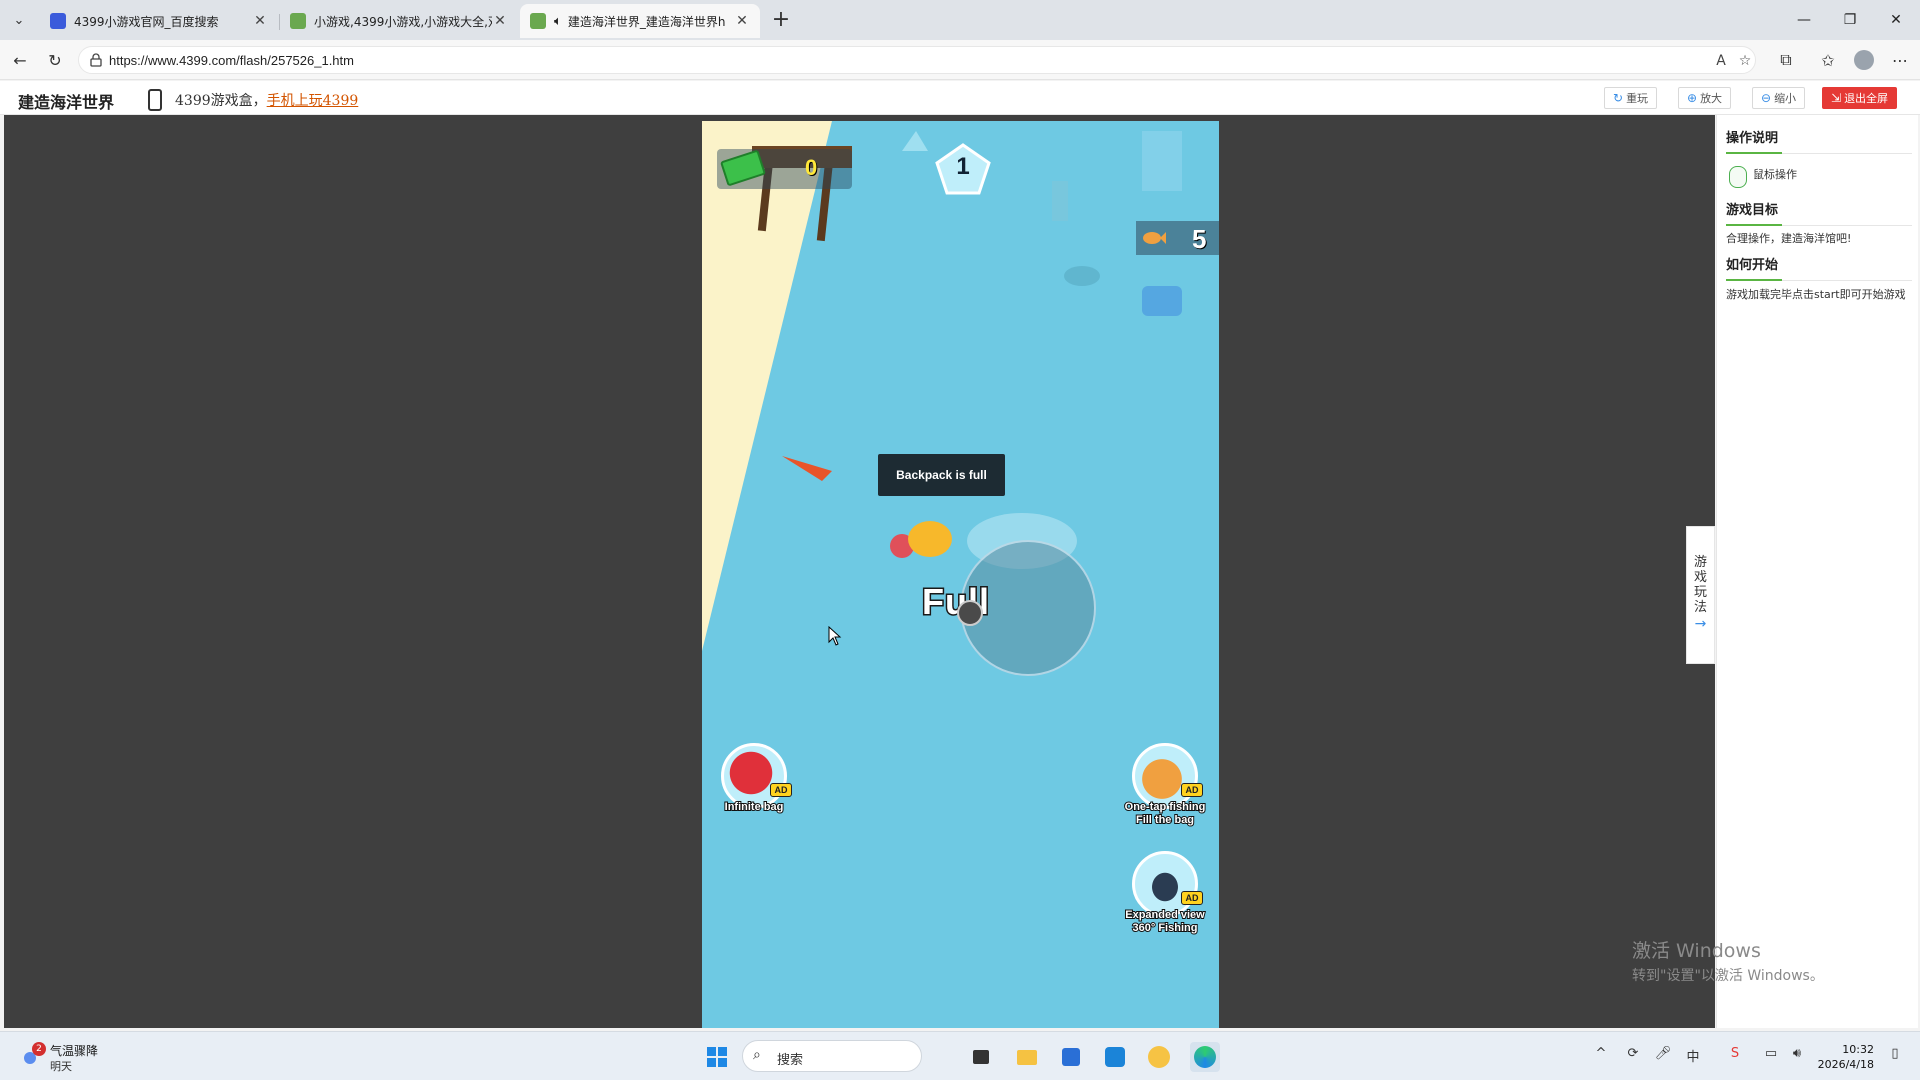  Describe the element at coordinates (1766, 98) in the screenshot. I see `zoom-out-icon: ⊖` at that location.